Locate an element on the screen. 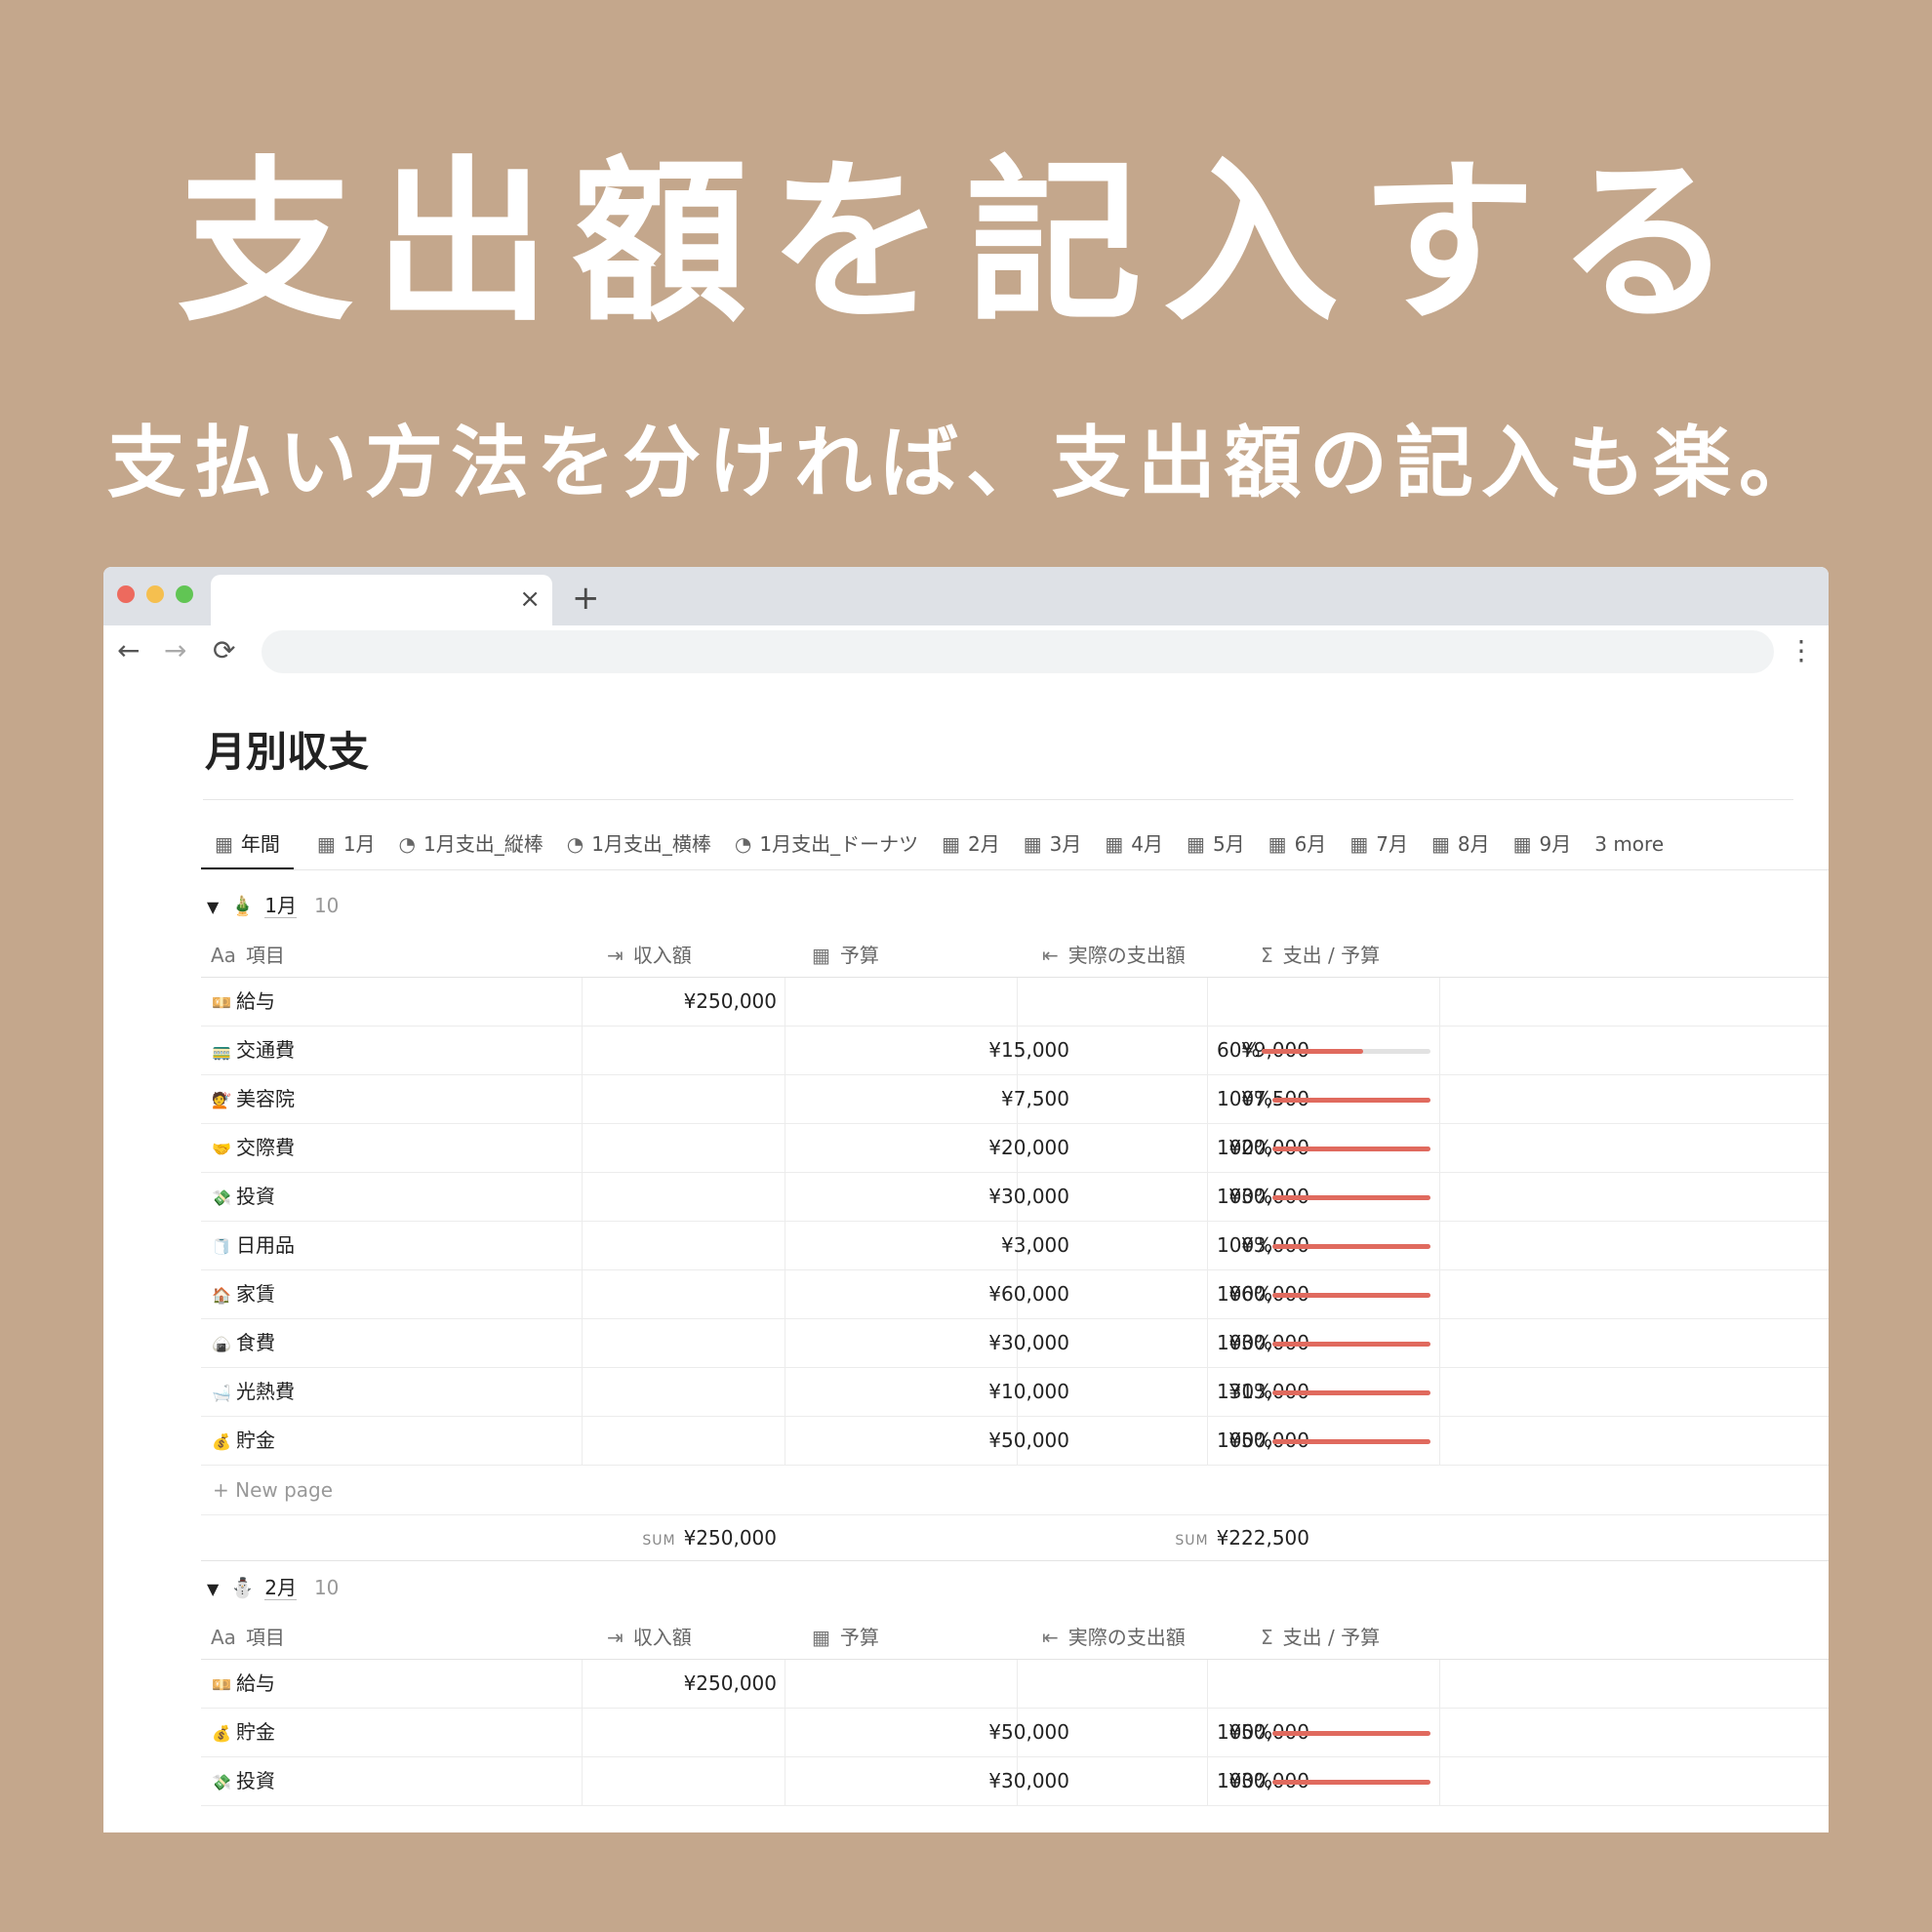 This screenshot has width=1932, height=1932. item-name-cell: 🤝 交際費 is located at coordinates (253, 1148).